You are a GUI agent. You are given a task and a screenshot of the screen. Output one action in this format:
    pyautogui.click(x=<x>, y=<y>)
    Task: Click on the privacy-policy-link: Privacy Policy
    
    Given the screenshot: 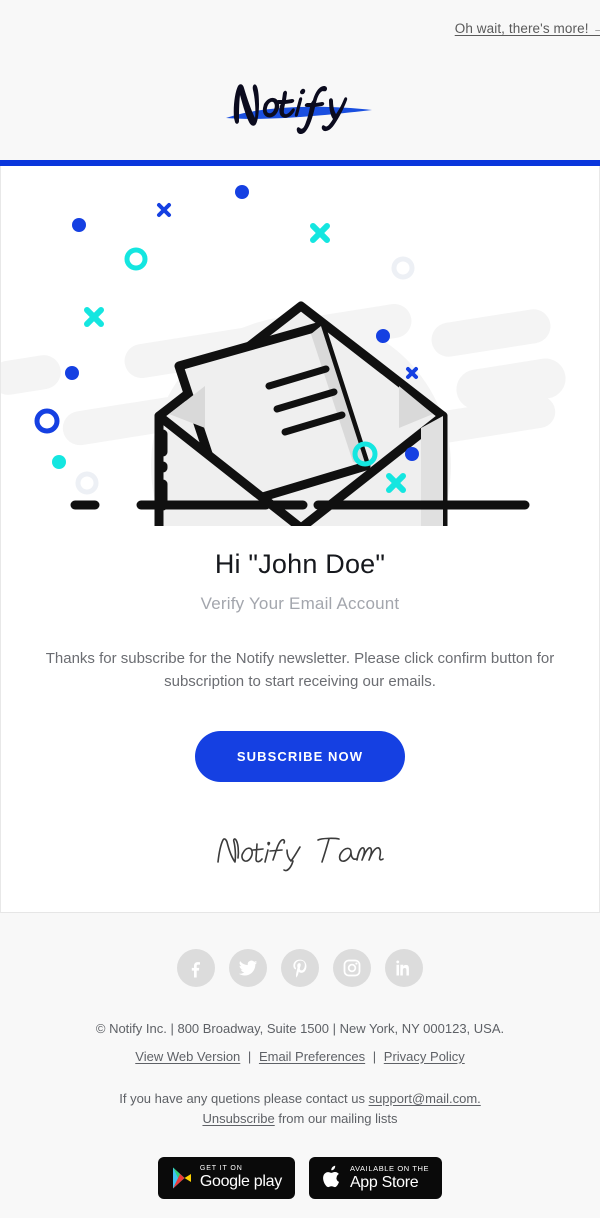 What is the action you would take?
    pyautogui.click(x=424, y=1056)
    